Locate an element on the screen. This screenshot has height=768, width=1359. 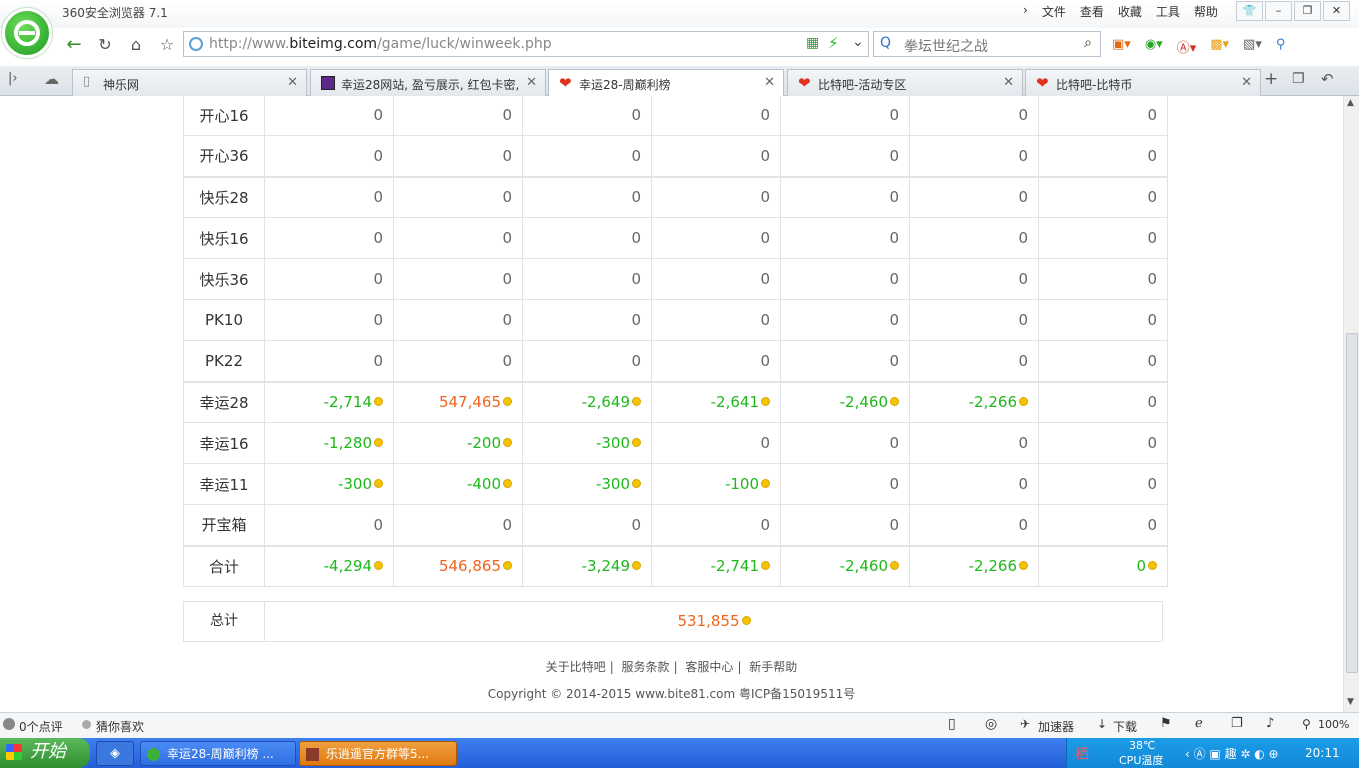
accelerator-icon: ✈ is located at coordinates (1025, 724).